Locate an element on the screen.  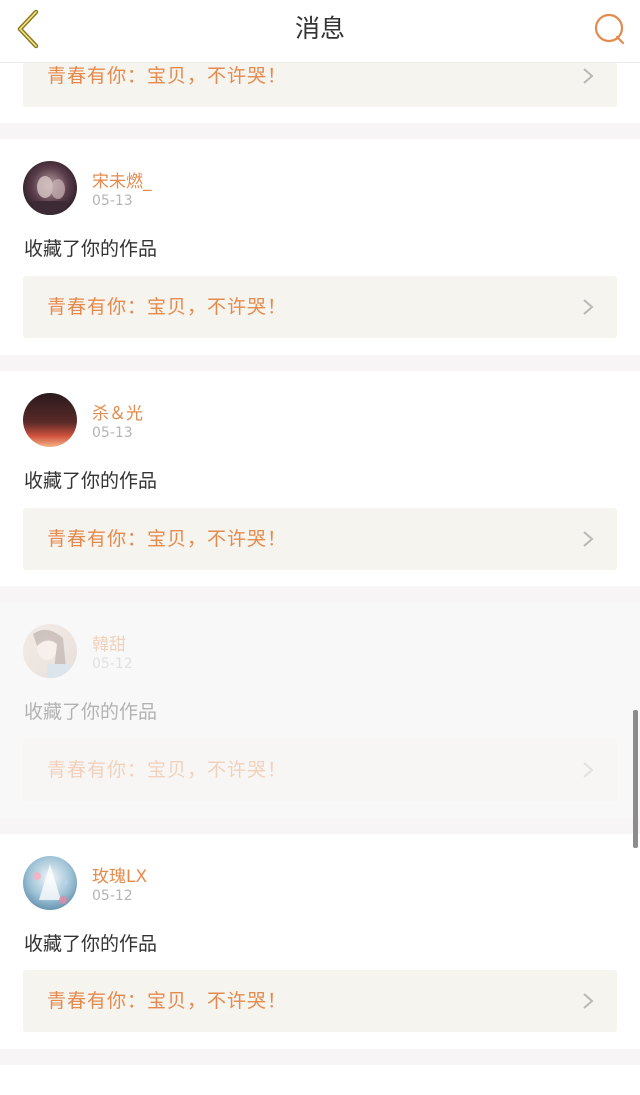
top-navbar: 消息 is located at coordinates (320, 31).